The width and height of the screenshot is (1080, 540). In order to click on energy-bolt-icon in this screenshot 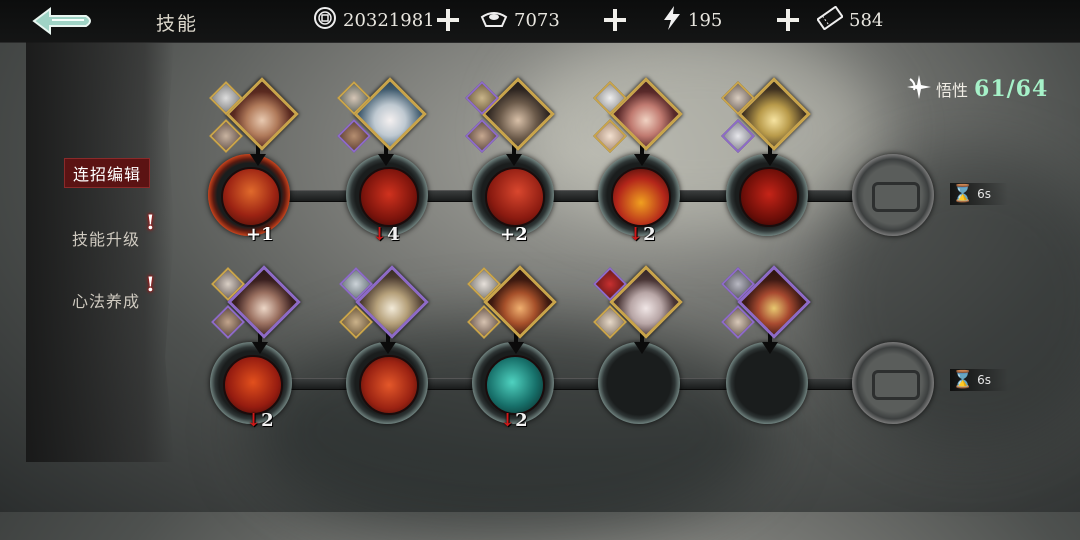, I will do `click(672, 20)`.